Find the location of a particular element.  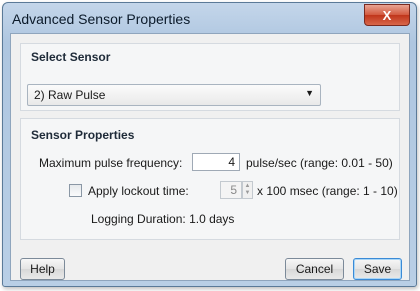

save-button: Save is located at coordinates (377, 269).